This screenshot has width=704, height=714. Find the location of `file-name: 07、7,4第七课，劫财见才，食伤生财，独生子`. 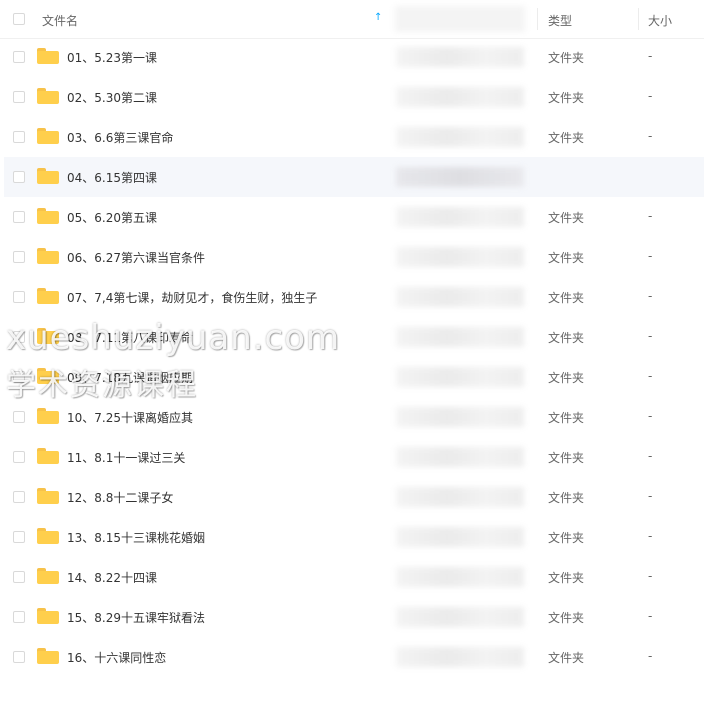

file-name: 07、7,4第七课，劫财见才，食伤生财，独生子 is located at coordinates (192, 297).